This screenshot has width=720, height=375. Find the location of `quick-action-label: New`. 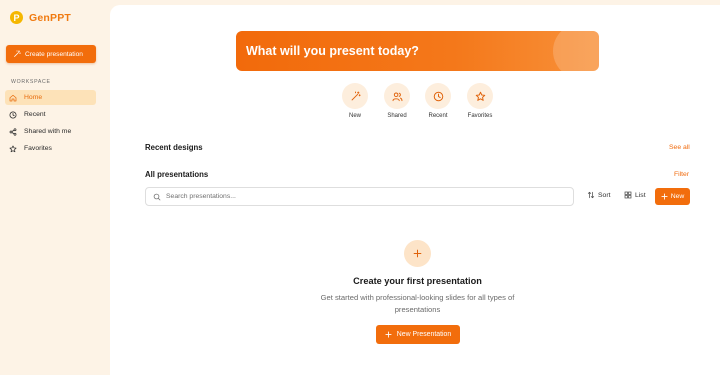

quick-action-label: New is located at coordinates (354, 116).